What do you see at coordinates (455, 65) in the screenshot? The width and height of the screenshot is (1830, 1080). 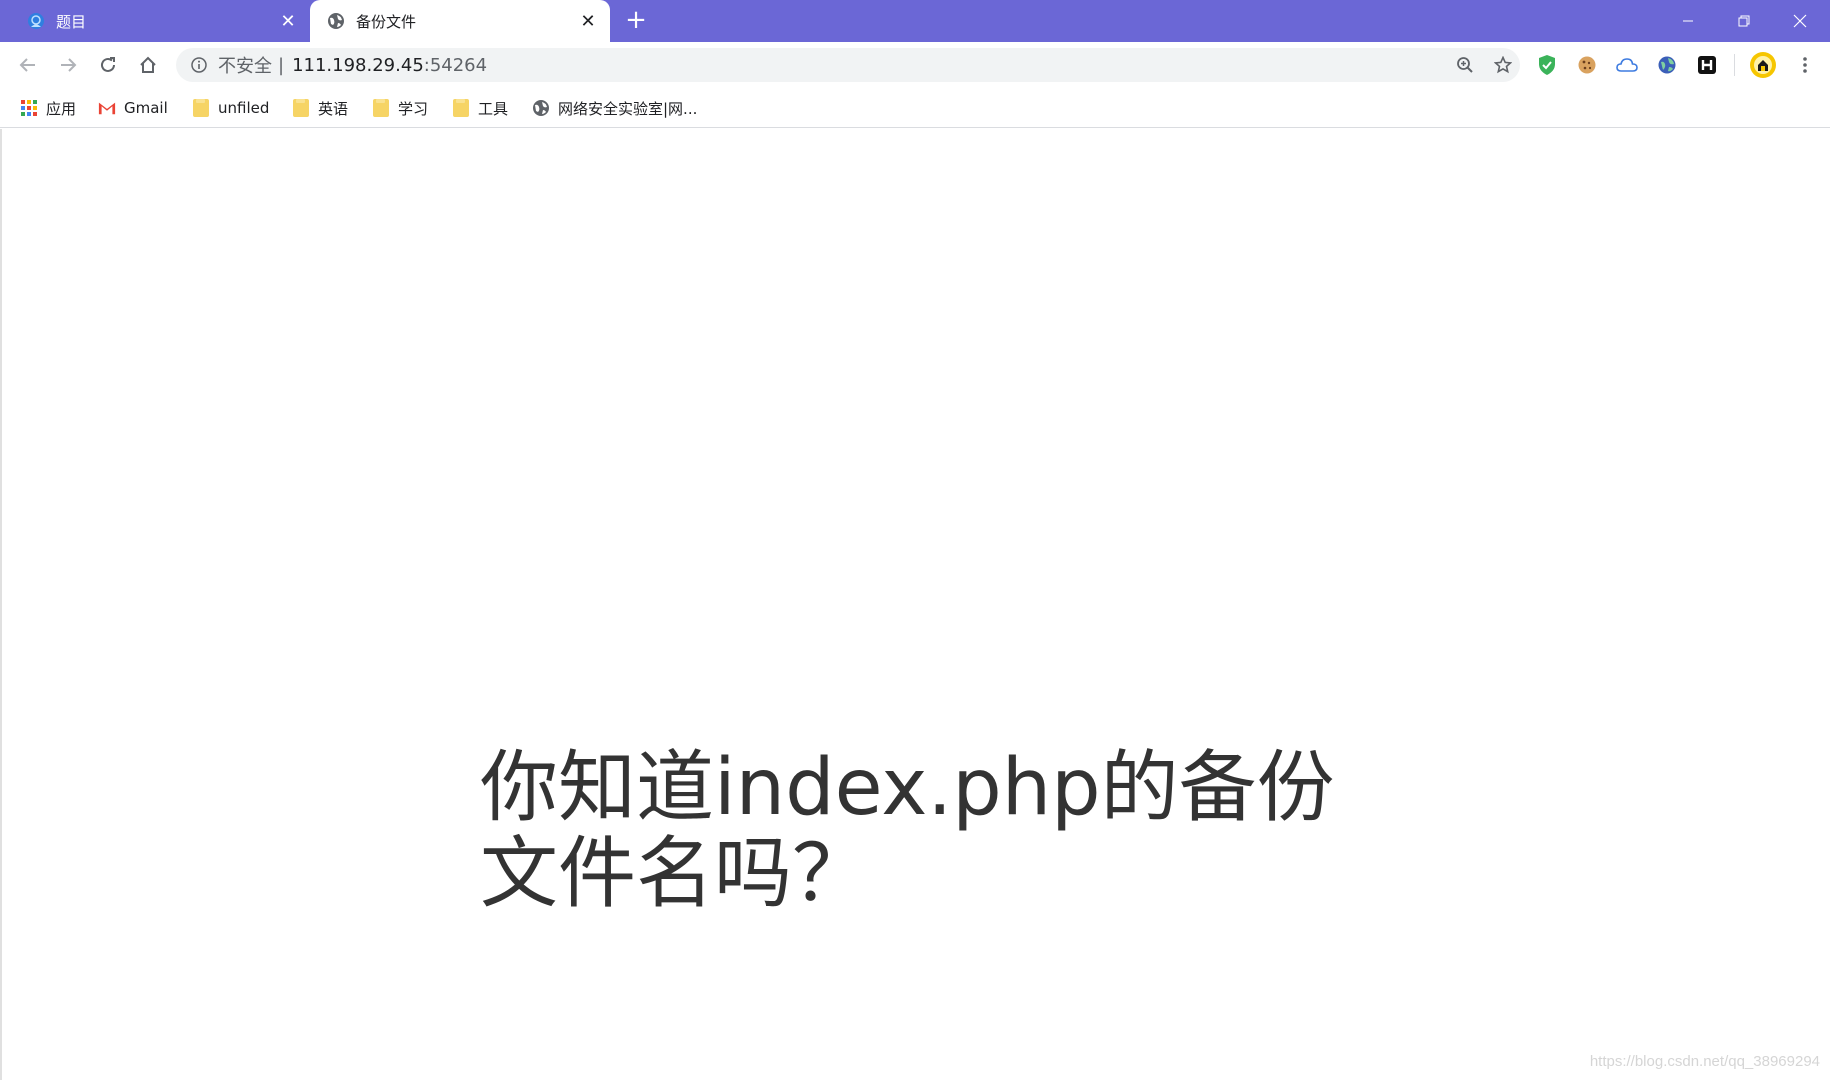 I see `url-port: :54264` at bounding box center [455, 65].